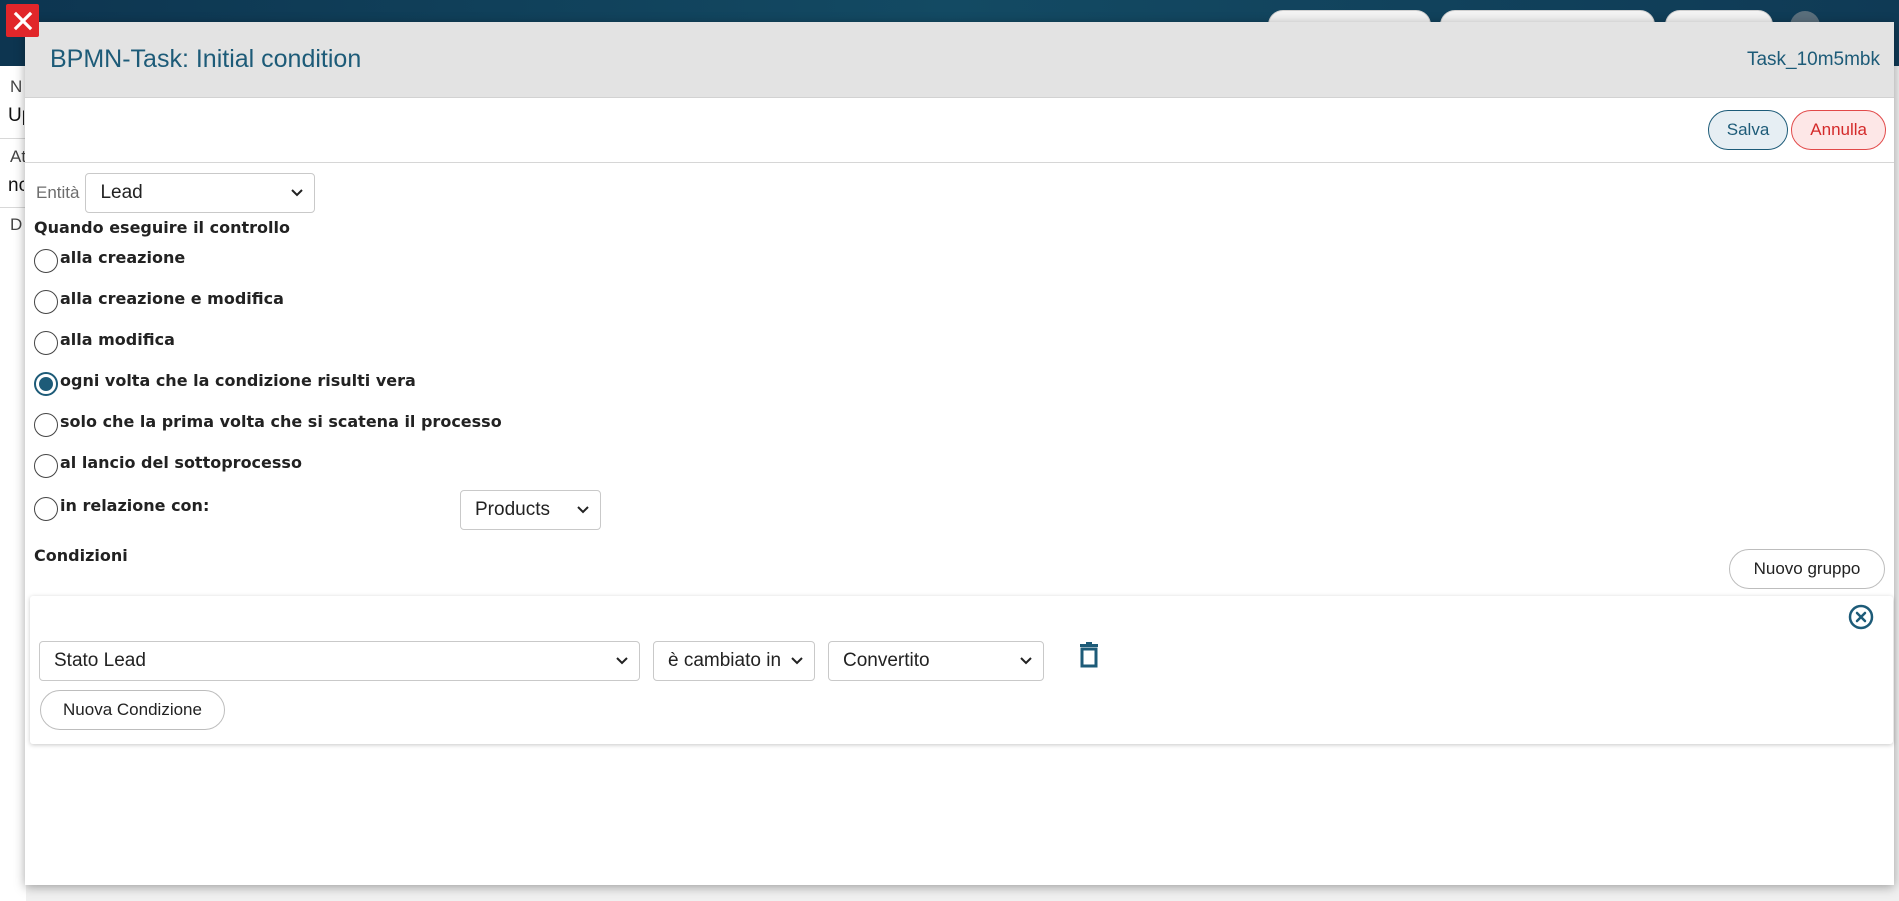  Describe the element at coordinates (162, 227) in the screenshot. I see `when-section-title: Quando eseguire il controllo` at that location.